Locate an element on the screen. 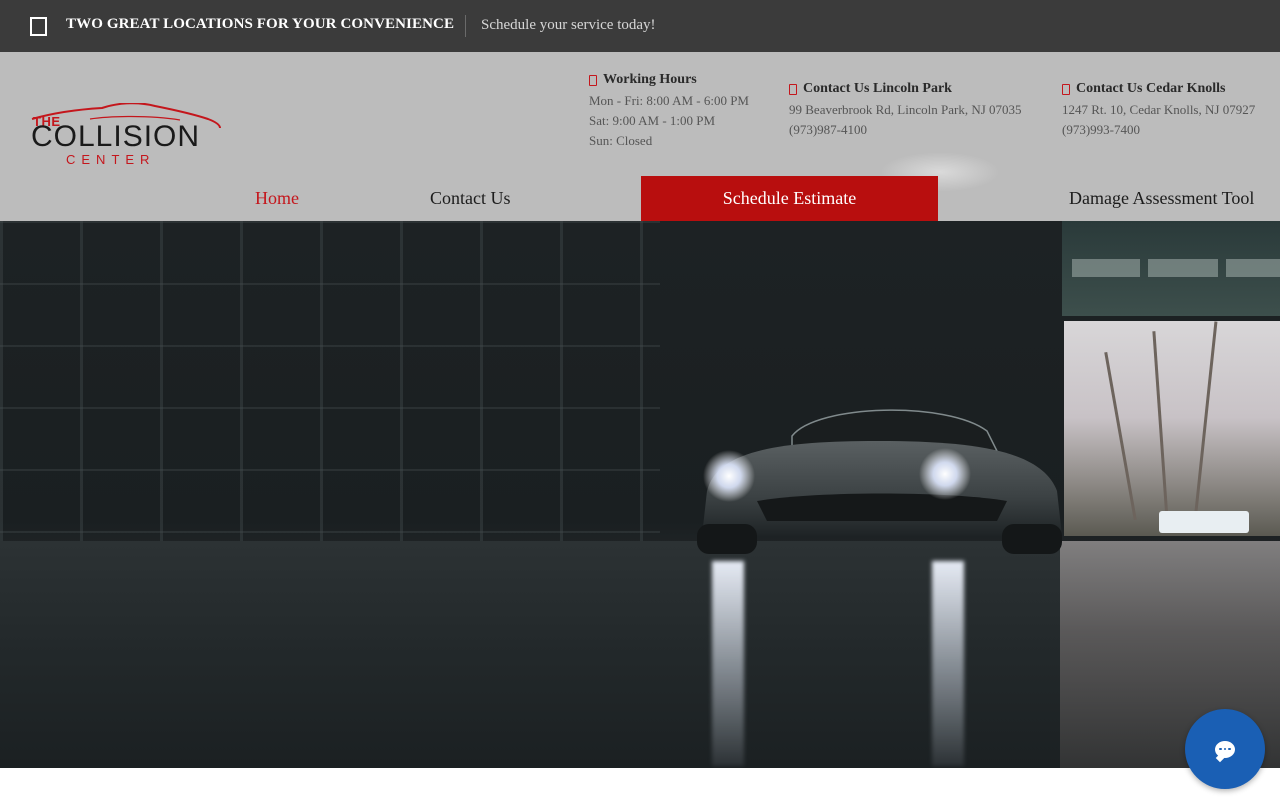 The image size is (1280, 800). logo-center: CENTER is located at coordinates (111, 159).